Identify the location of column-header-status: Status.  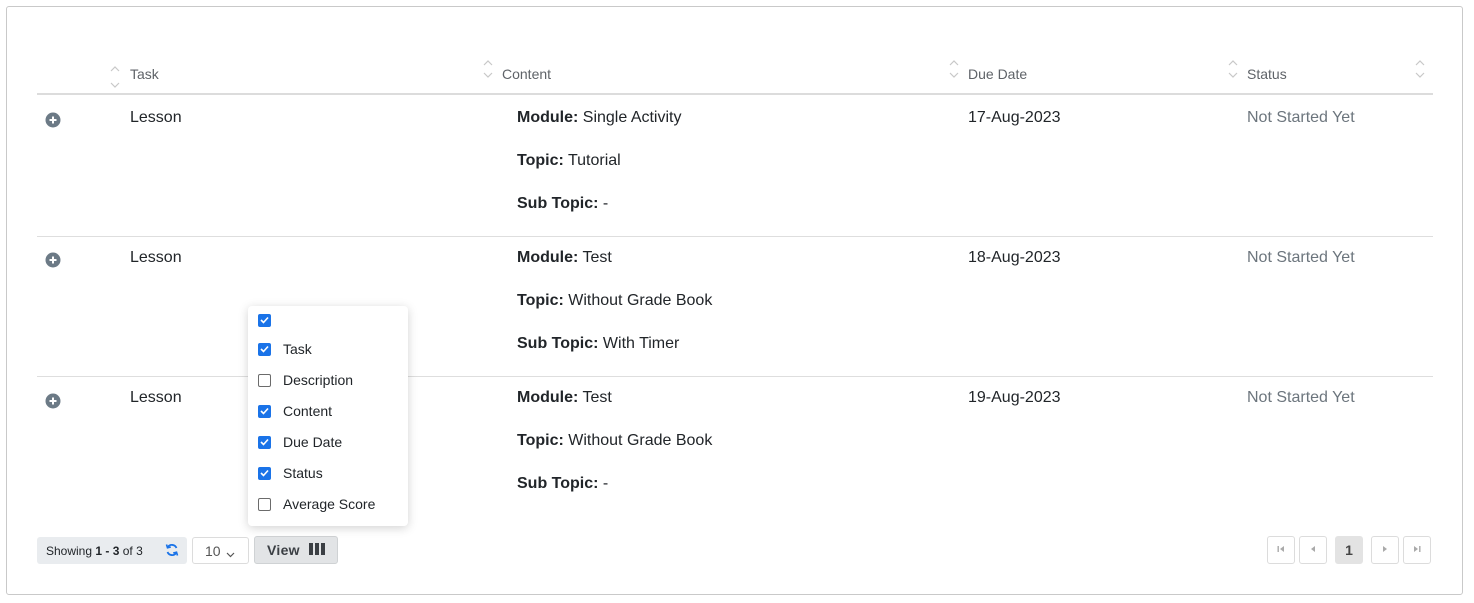
(1264, 74).